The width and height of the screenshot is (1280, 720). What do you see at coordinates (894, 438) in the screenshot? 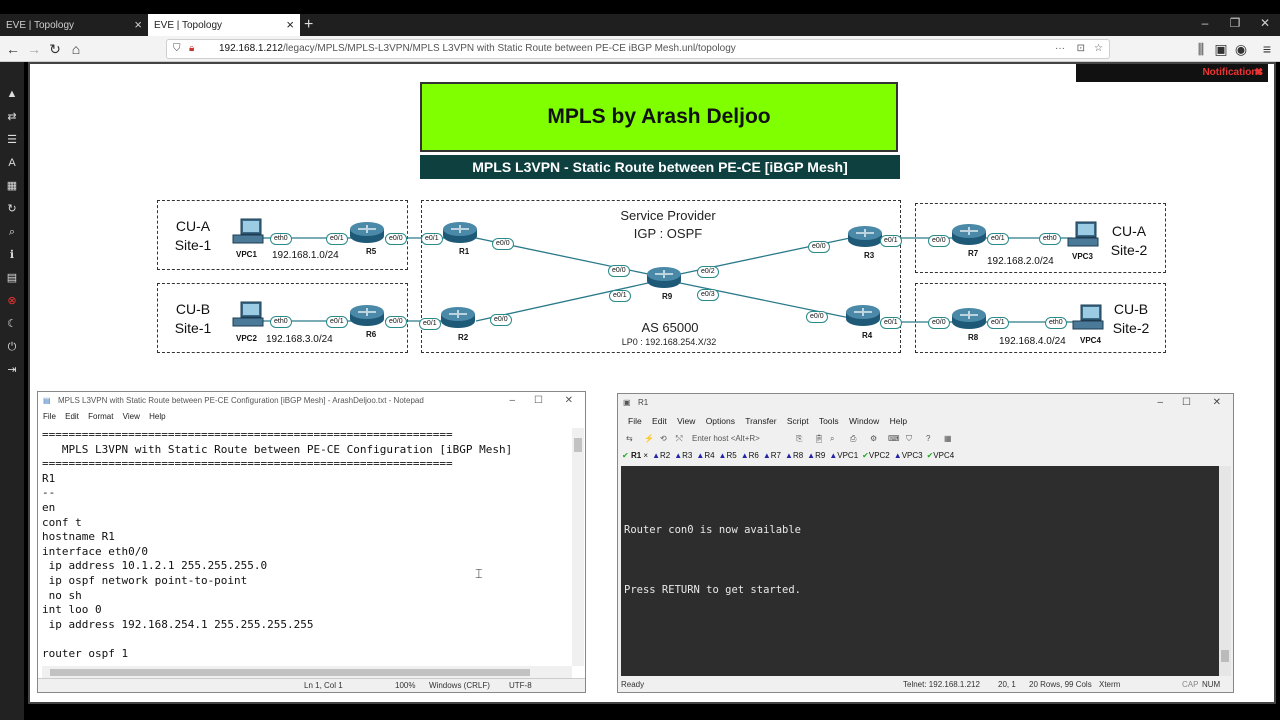
I see `keymap-icon: ⌨` at bounding box center [894, 438].